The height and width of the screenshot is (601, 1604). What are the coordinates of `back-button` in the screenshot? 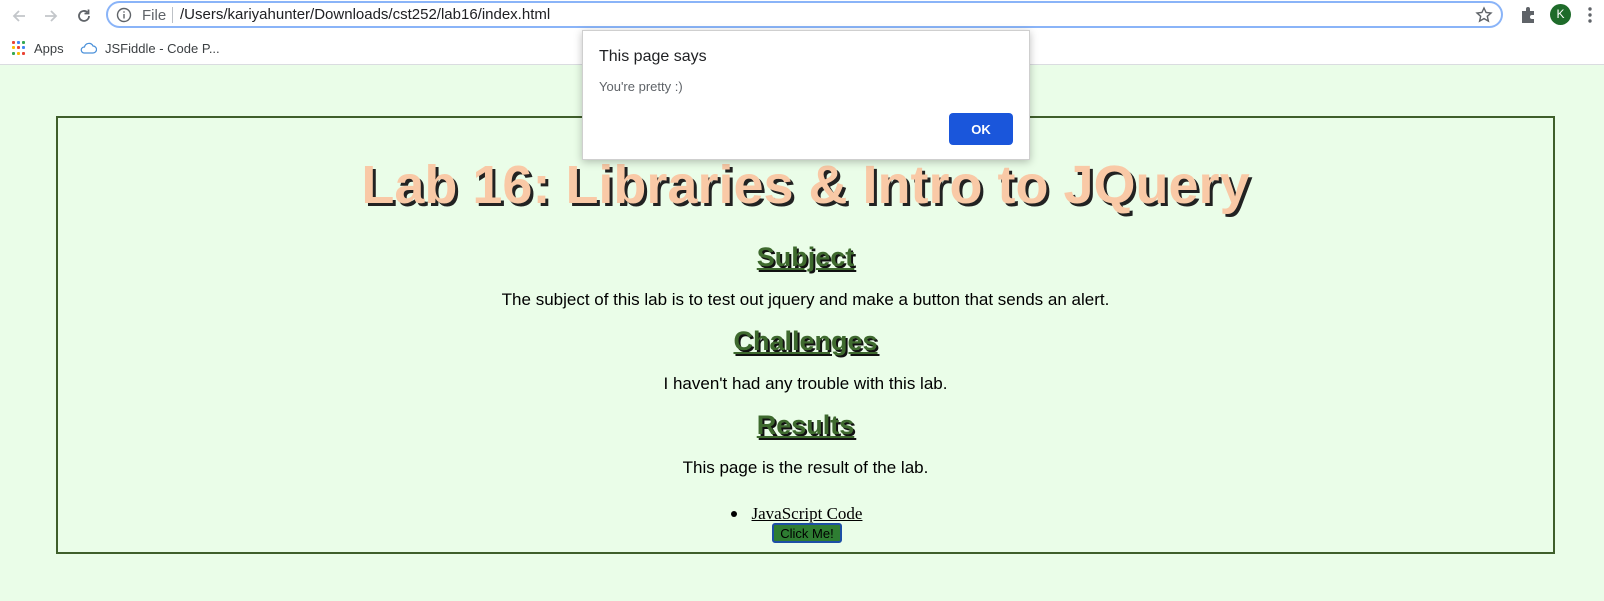 It's located at (19, 16).